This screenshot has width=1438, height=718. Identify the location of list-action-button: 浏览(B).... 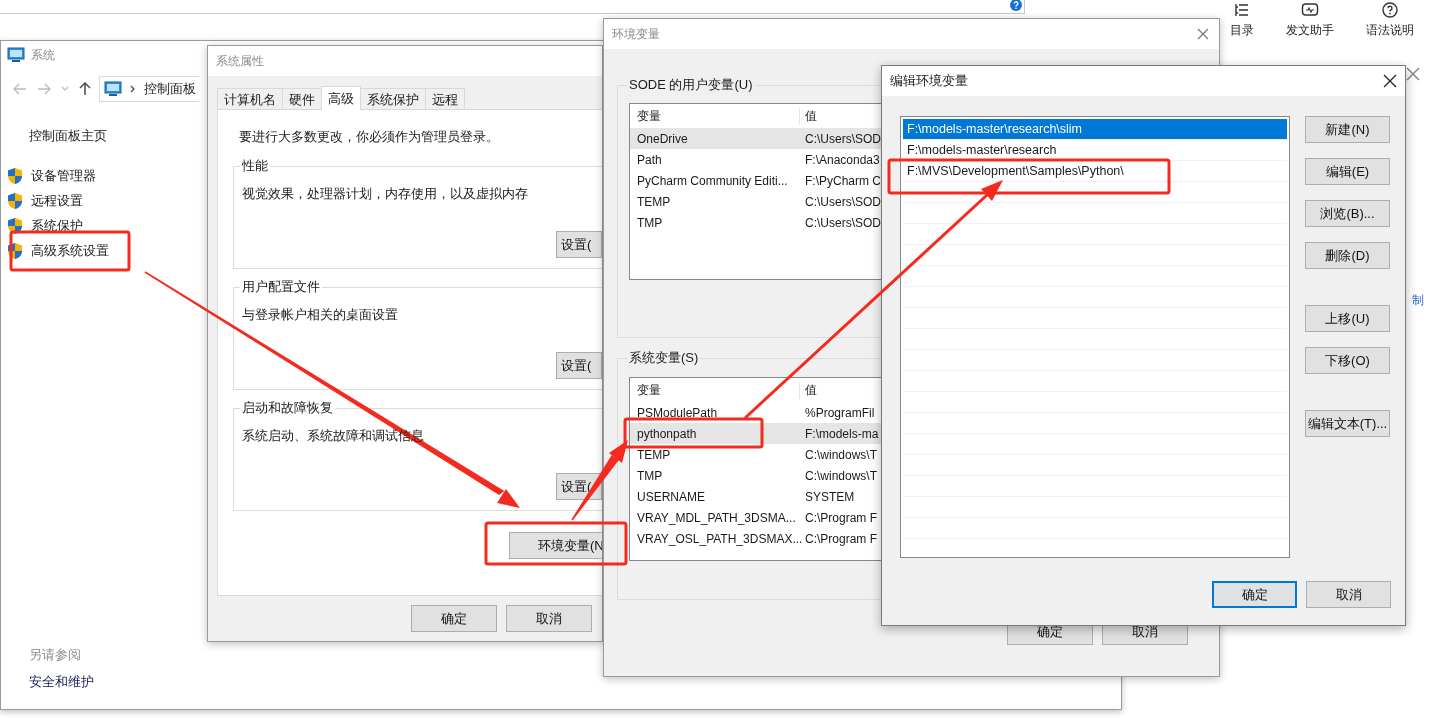
(1347, 213).